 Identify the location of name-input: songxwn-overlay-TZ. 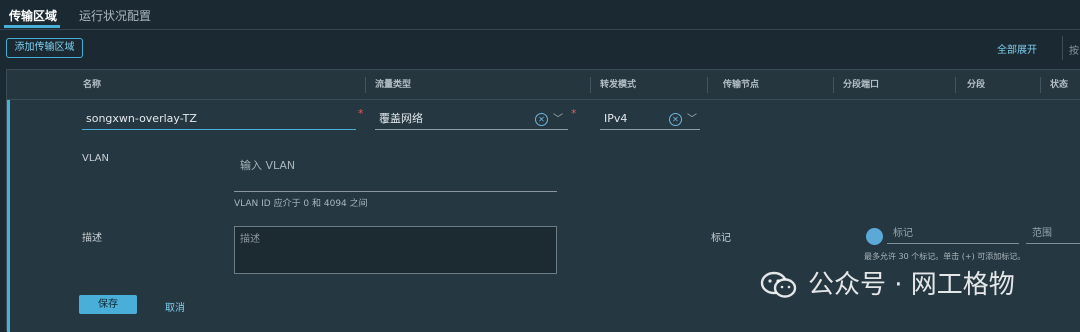
(219, 120).